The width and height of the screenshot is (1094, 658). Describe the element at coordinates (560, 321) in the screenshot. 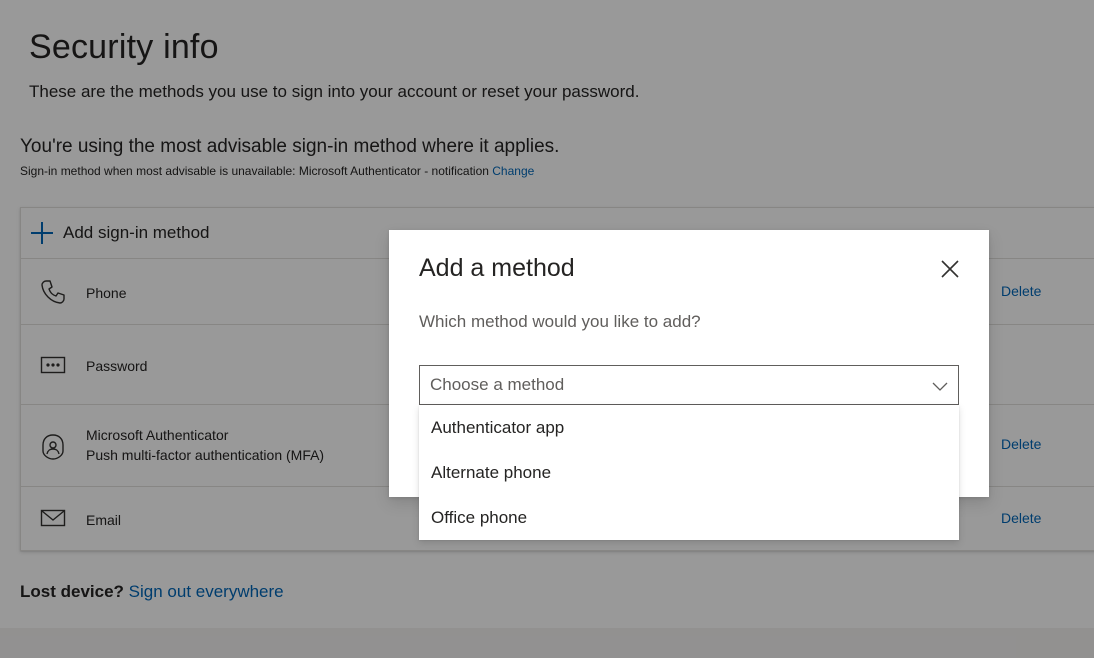

I see `dialog-question: Which method would you like to add?` at that location.